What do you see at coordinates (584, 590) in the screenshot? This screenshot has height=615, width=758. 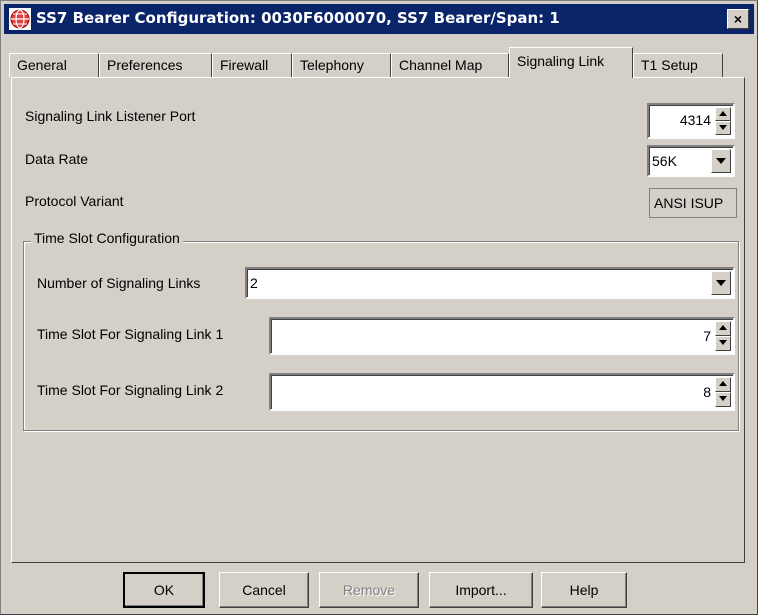 I see `help-button: Help` at bounding box center [584, 590].